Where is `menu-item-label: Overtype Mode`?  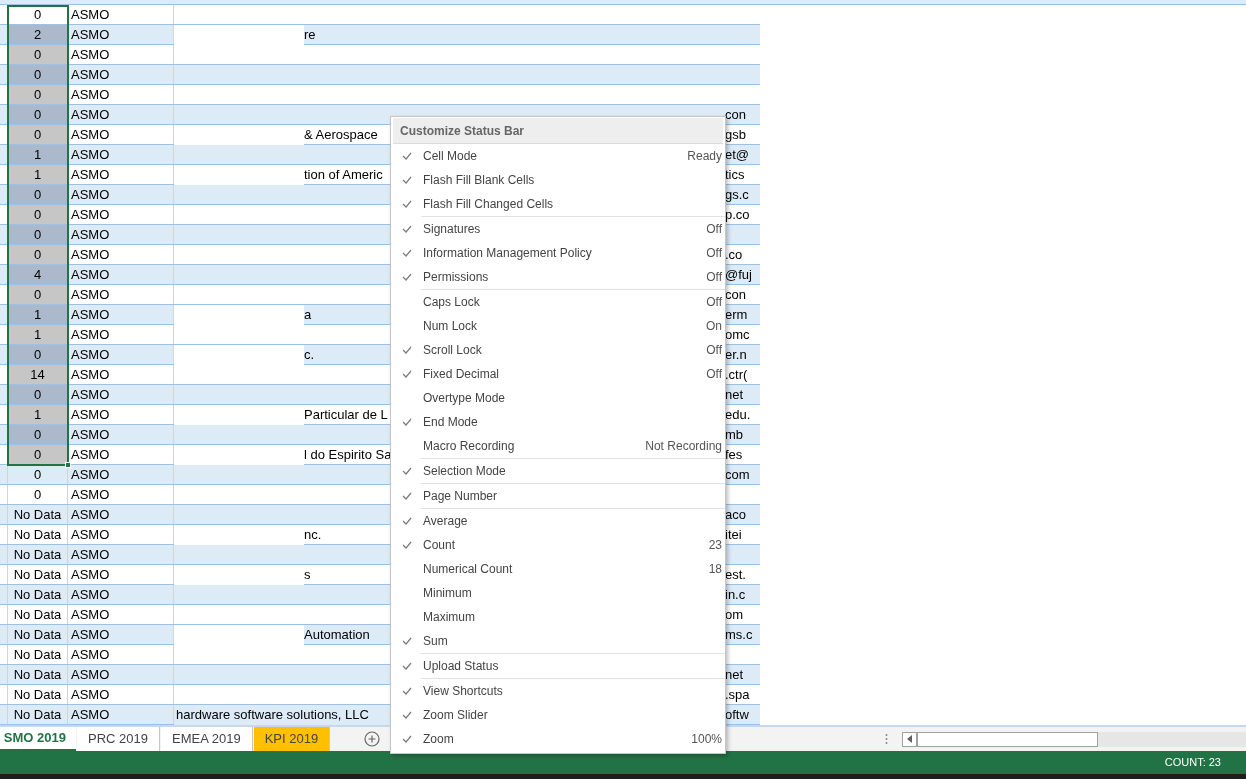
menu-item-label: Overtype Mode is located at coordinates (464, 398).